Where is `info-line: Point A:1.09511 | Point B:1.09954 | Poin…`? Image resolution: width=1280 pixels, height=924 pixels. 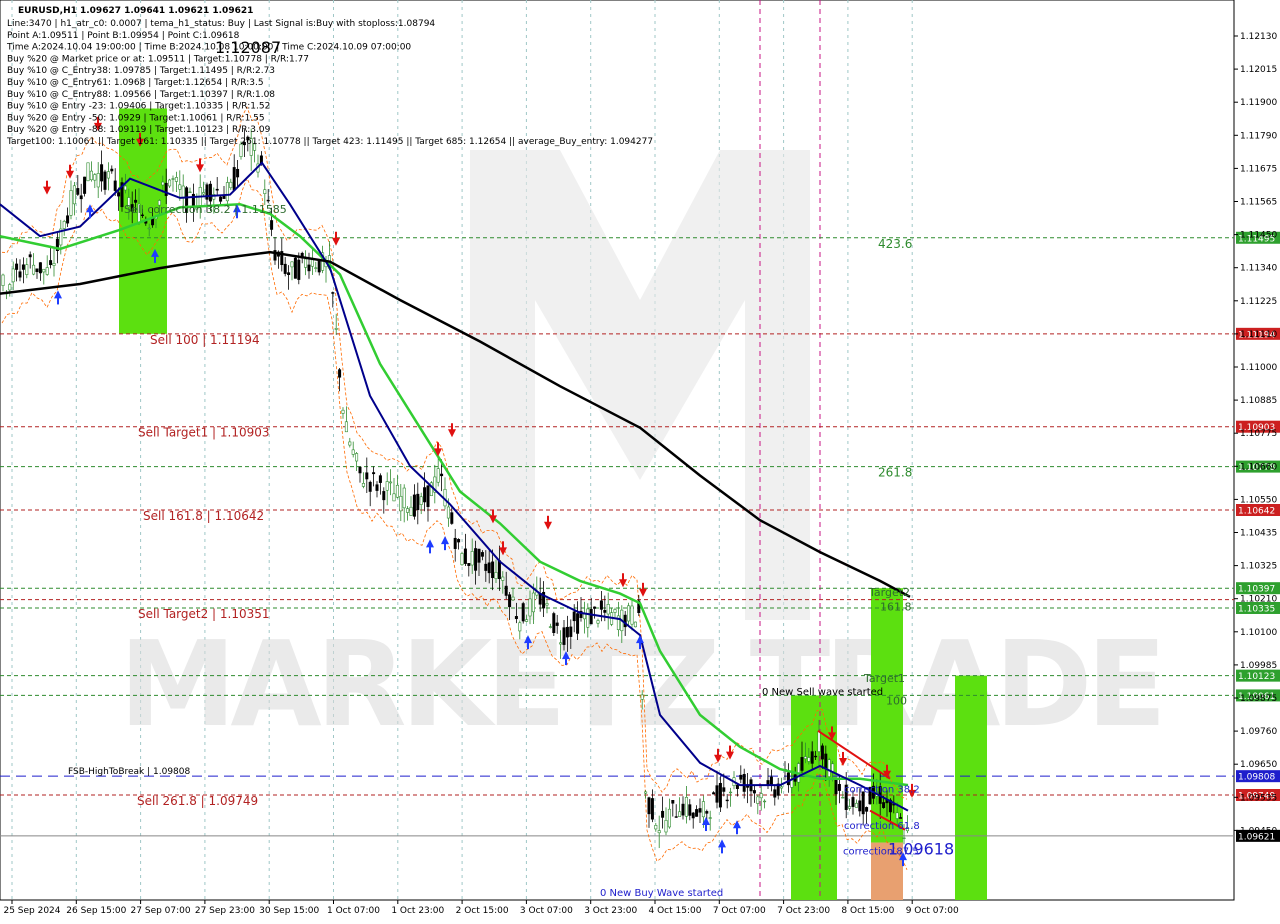 info-line: Point A:1.09511 | Point B:1.09954 | Poin… is located at coordinates (123, 36).